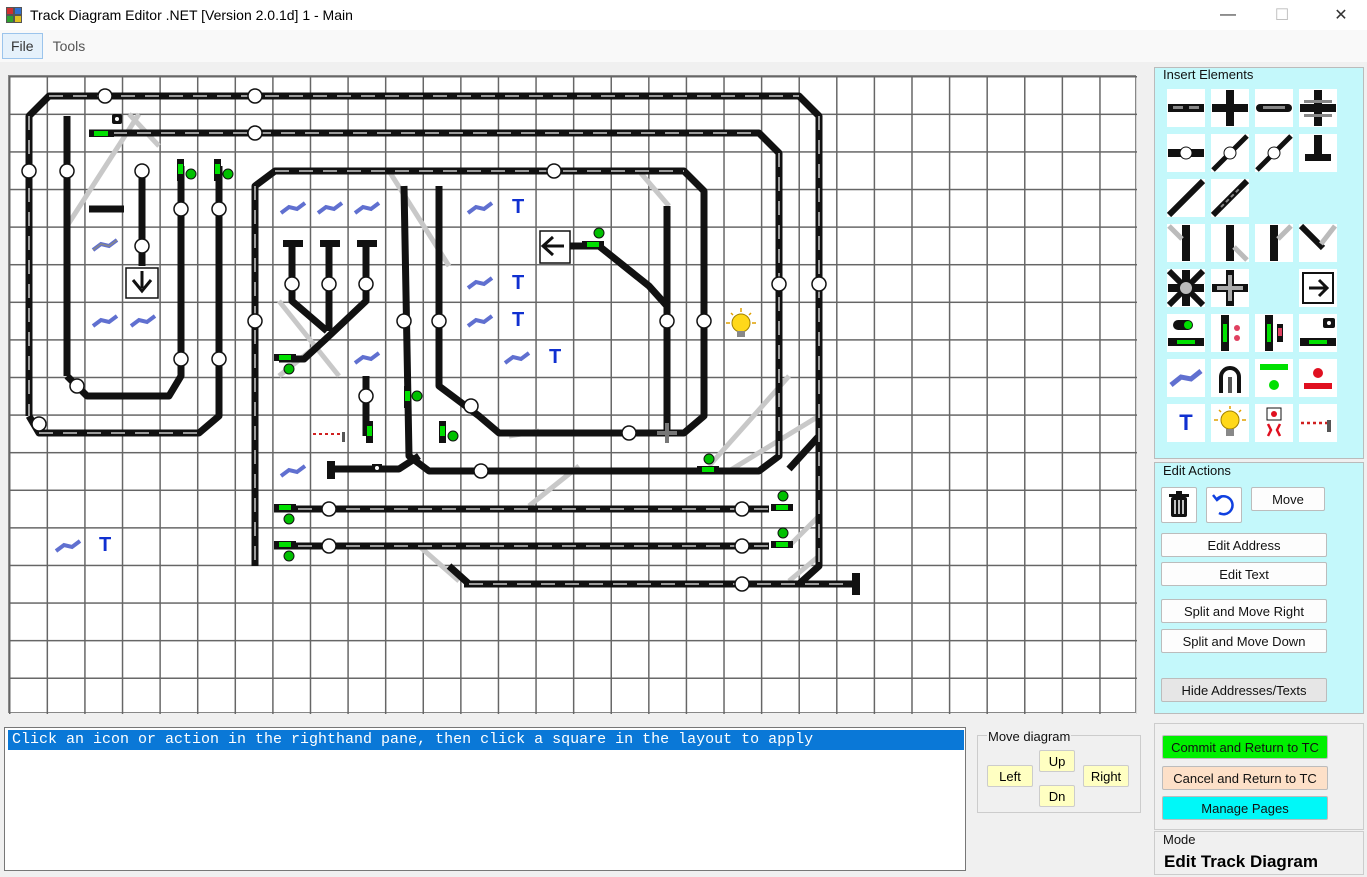 The height and width of the screenshot is (877, 1367). What do you see at coordinates (22, 46) in the screenshot?
I see `menu-file: File` at bounding box center [22, 46].